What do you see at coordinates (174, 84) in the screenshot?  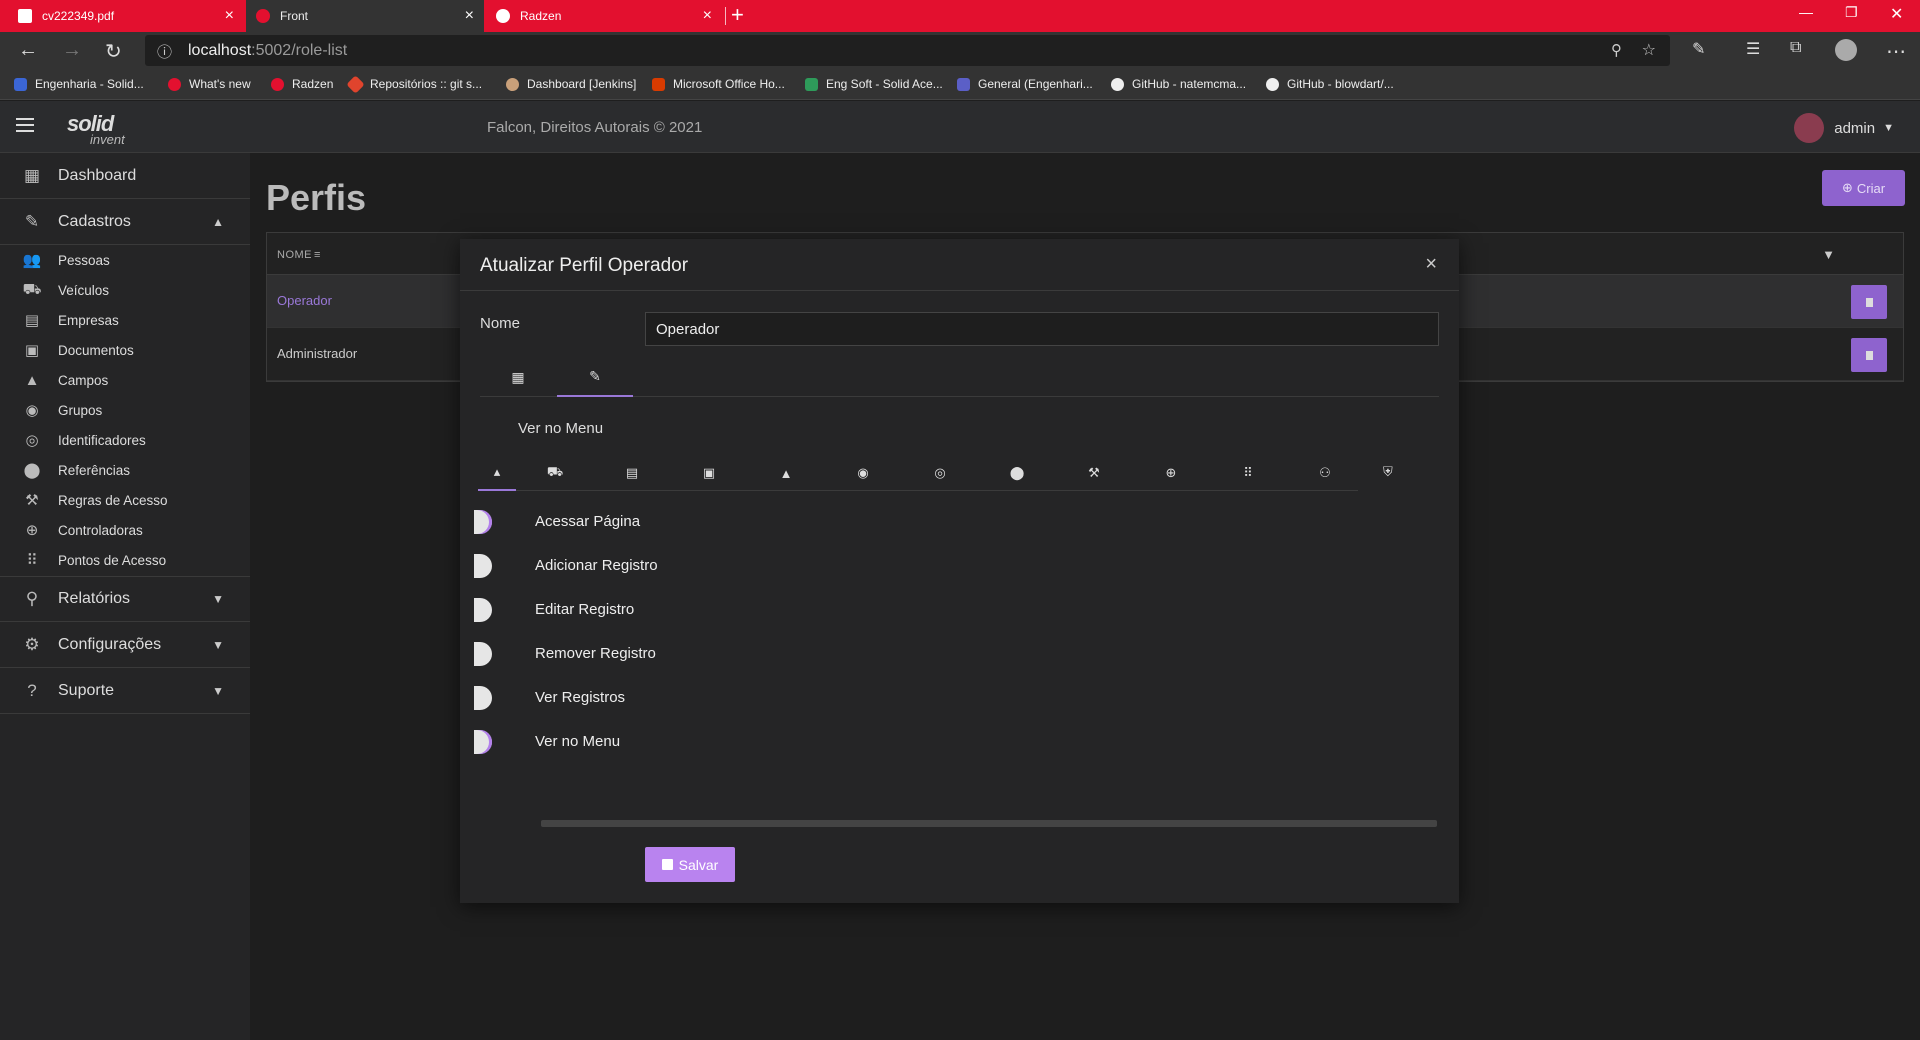 I see `bookmark-icon` at bounding box center [174, 84].